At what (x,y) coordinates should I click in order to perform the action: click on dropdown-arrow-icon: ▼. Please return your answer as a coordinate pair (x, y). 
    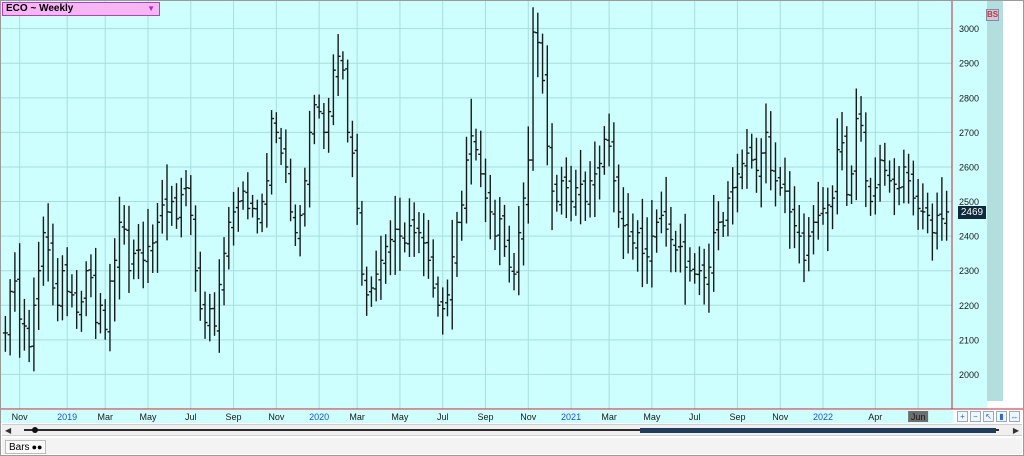
    Looking at the image, I should click on (151, 9).